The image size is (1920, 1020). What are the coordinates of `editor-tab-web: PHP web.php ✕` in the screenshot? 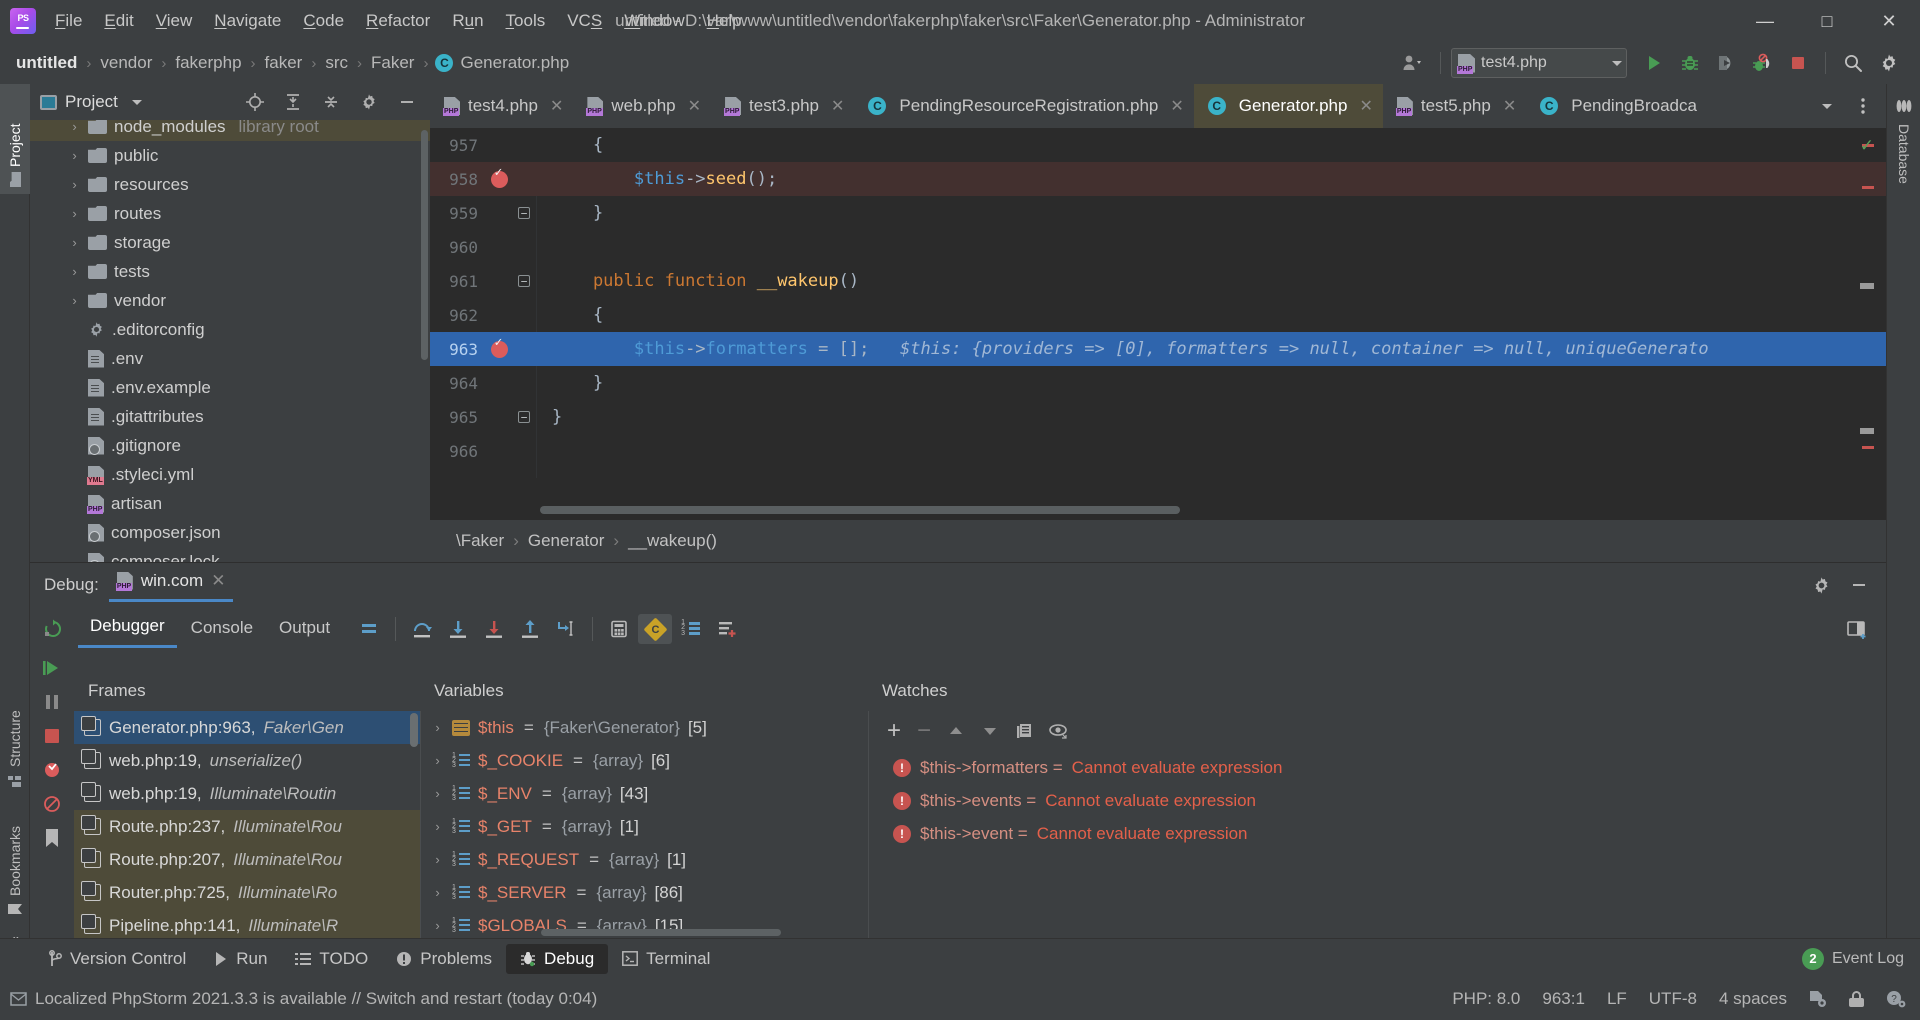 It's located at (642, 106).